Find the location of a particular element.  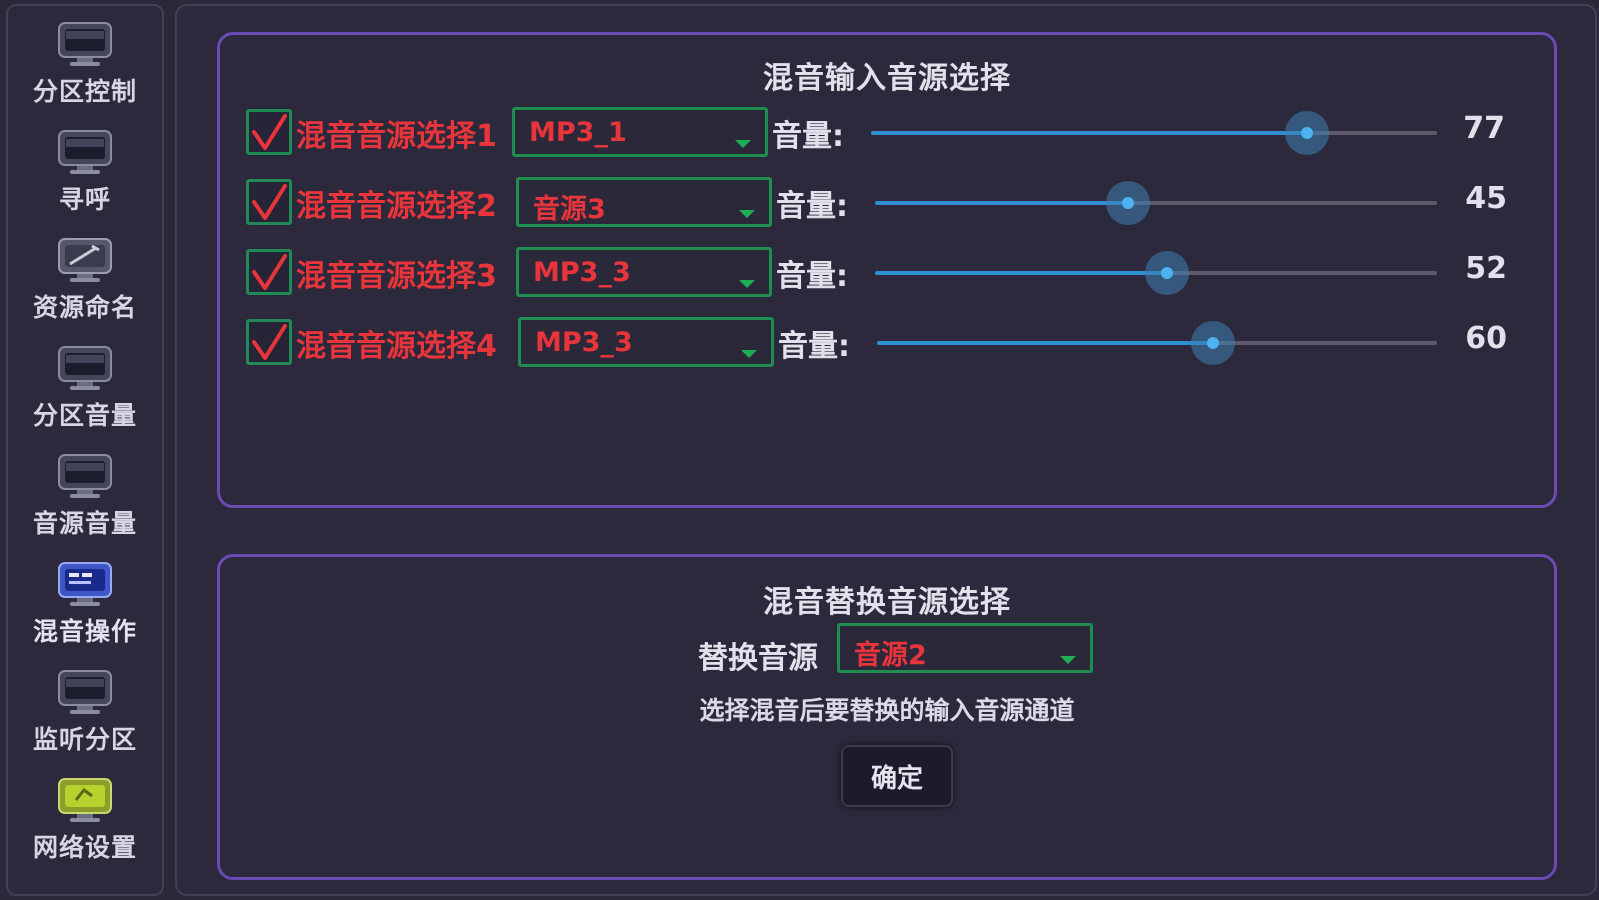

sidebar-item-label: 分区控制 is located at coordinates (84, 91).